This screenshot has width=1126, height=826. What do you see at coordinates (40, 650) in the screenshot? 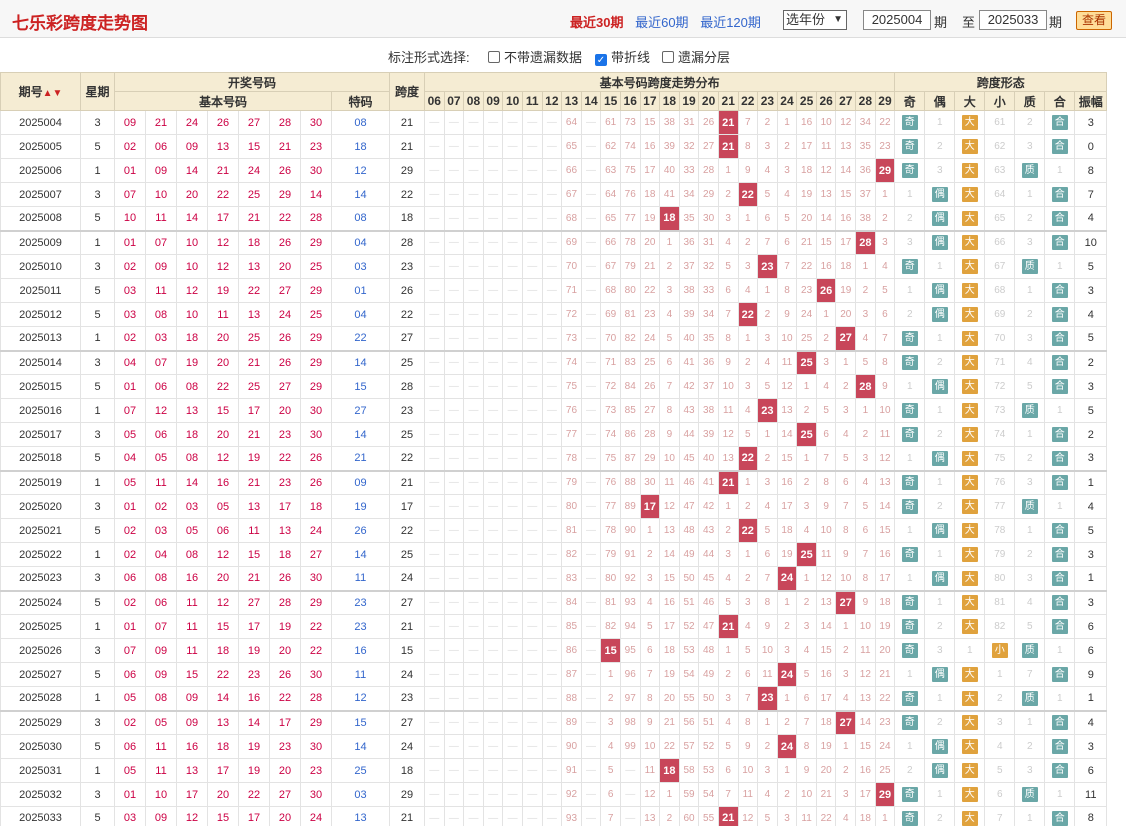
I see `period-cell: 2025026` at bounding box center [40, 650].